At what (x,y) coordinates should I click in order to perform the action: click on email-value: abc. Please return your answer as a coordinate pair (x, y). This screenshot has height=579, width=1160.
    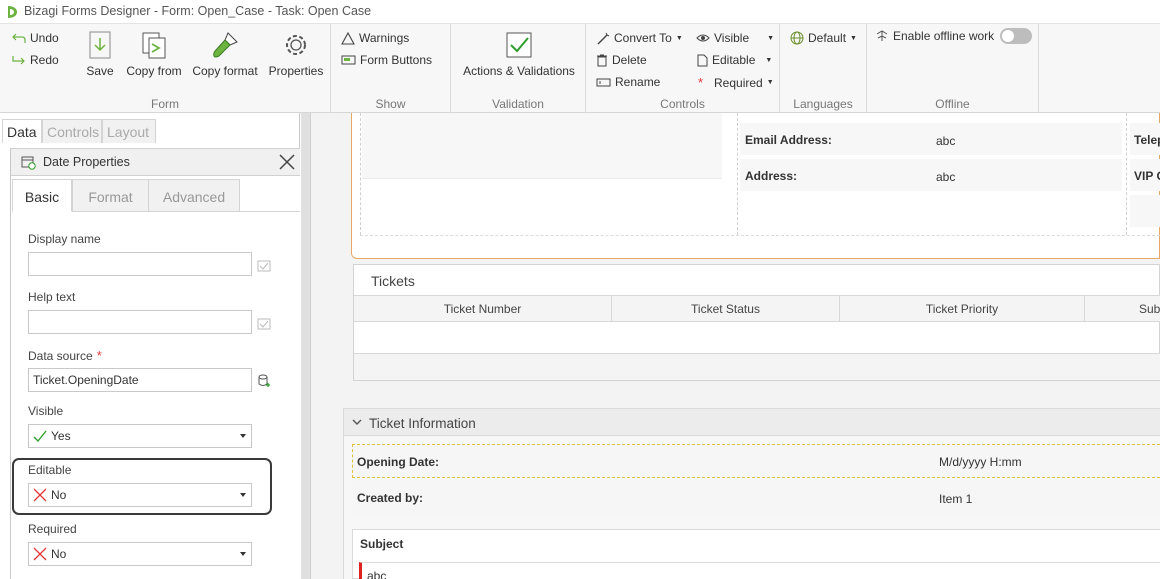
    Looking at the image, I should click on (946, 141).